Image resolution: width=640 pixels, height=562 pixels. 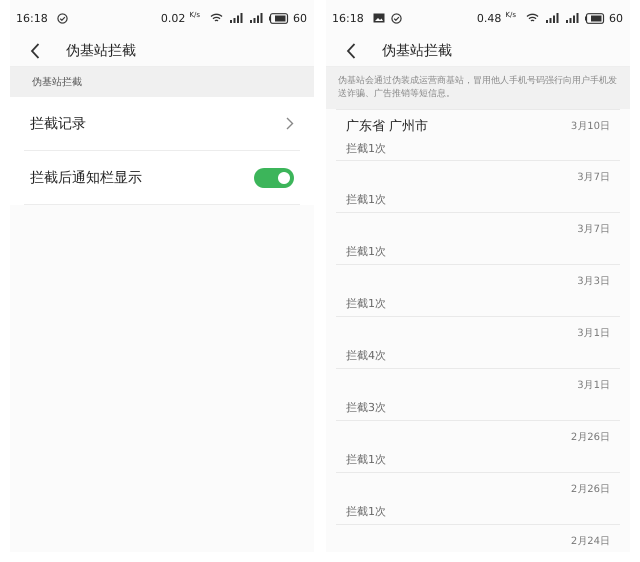 What do you see at coordinates (86, 177) in the screenshot?
I see `row-label: 拦截后通知栏显示` at bounding box center [86, 177].